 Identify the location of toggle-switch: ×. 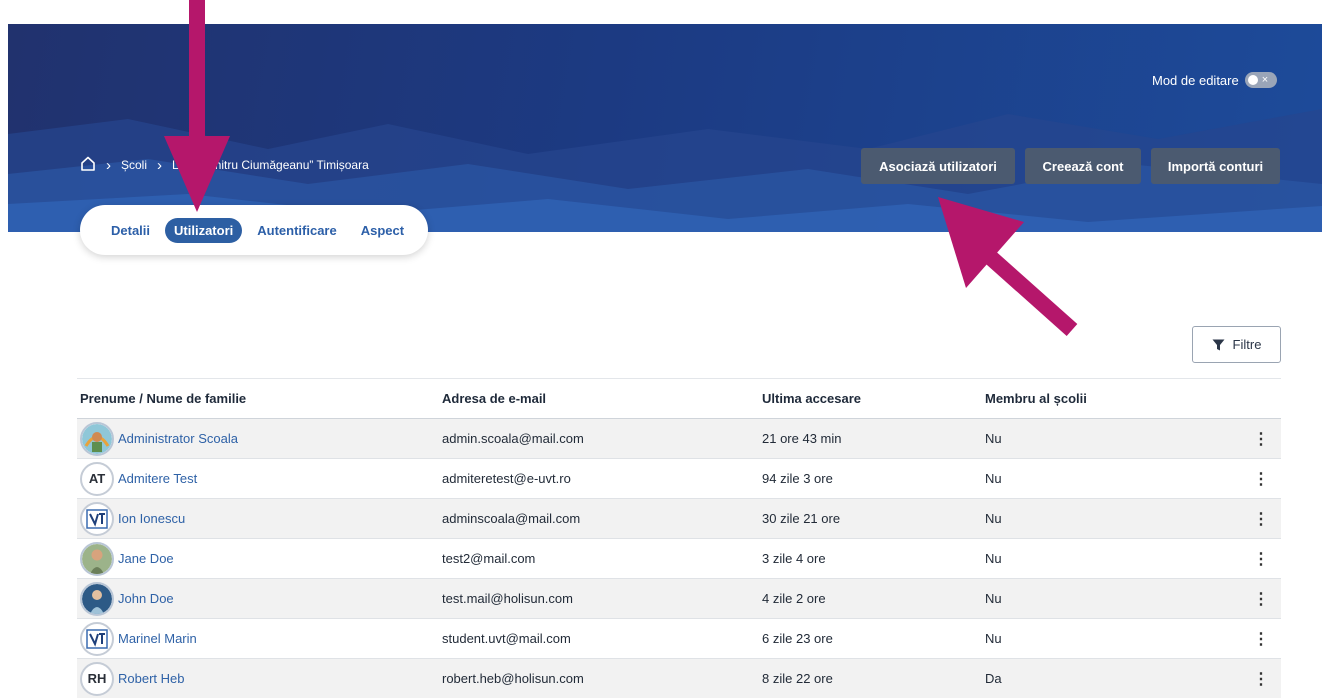
(1260, 80).